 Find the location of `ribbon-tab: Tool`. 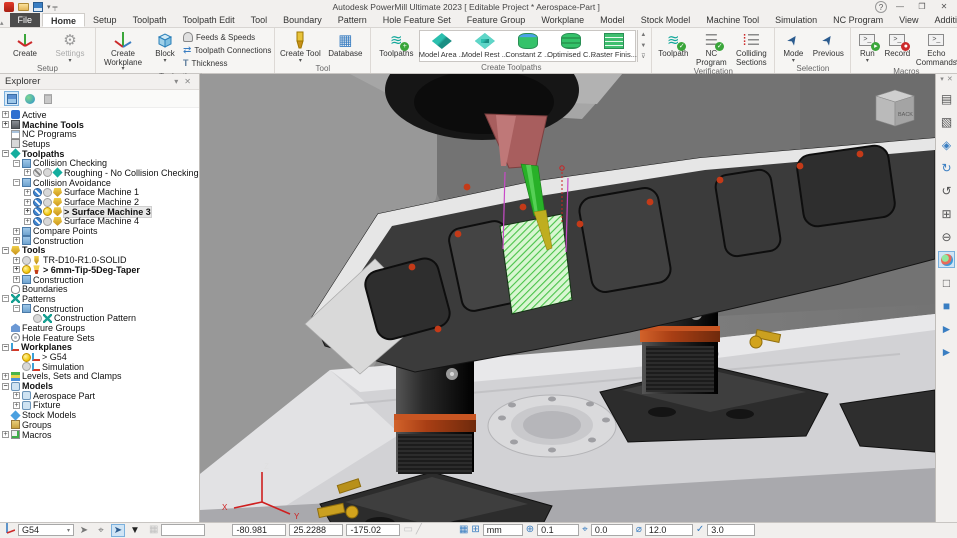

ribbon-tab: Tool is located at coordinates (259, 20).